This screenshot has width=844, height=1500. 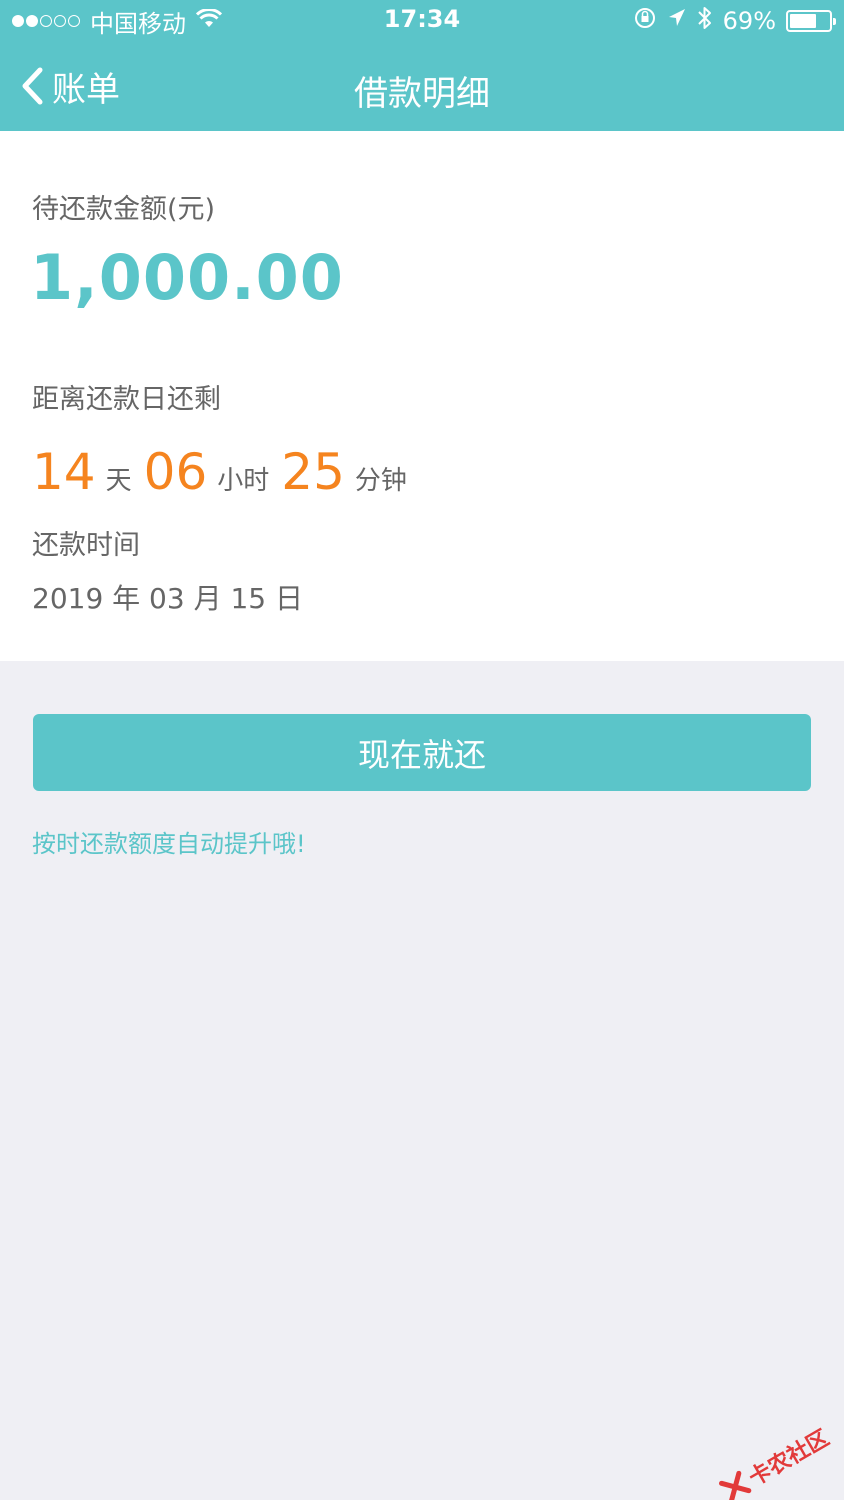 What do you see at coordinates (64, 472) in the screenshot?
I see `countdown-days: 14` at bounding box center [64, 472].